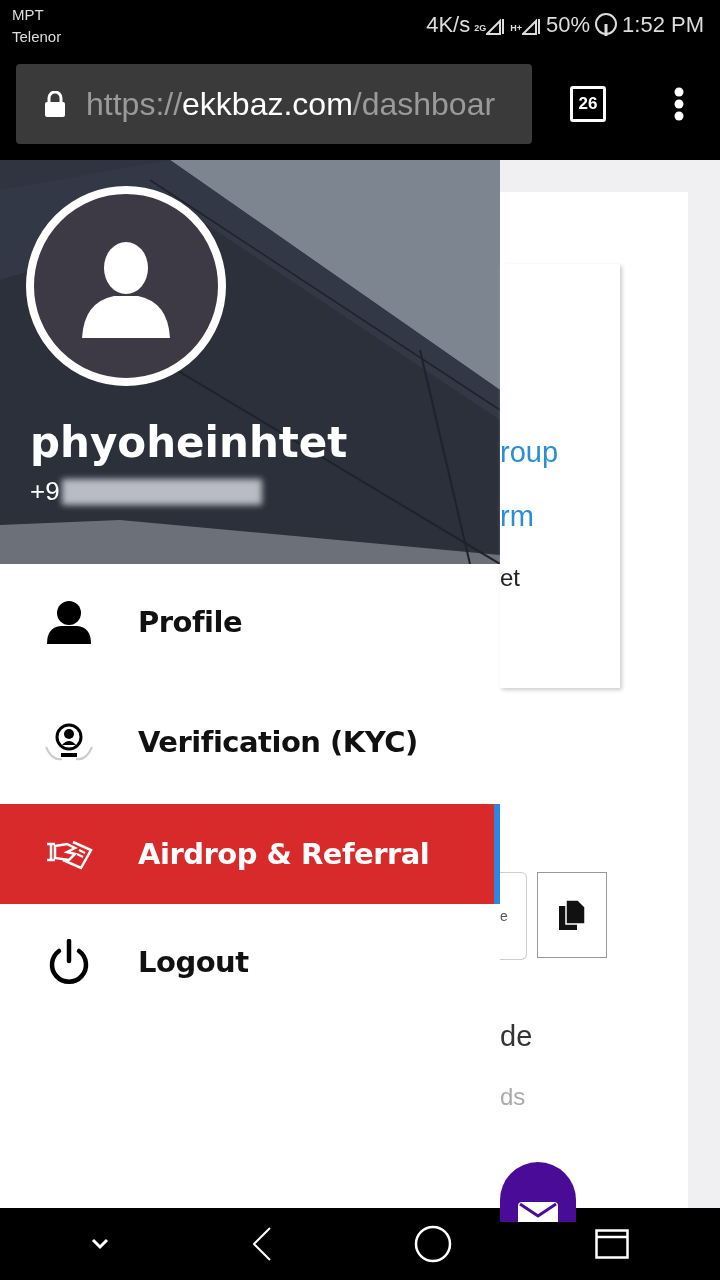 The image size is (720, 1280). What do you see at coordinates (100, 1244) in the screenshot?
I see `chevron-down-icon` at bounding box center [100, 1244].